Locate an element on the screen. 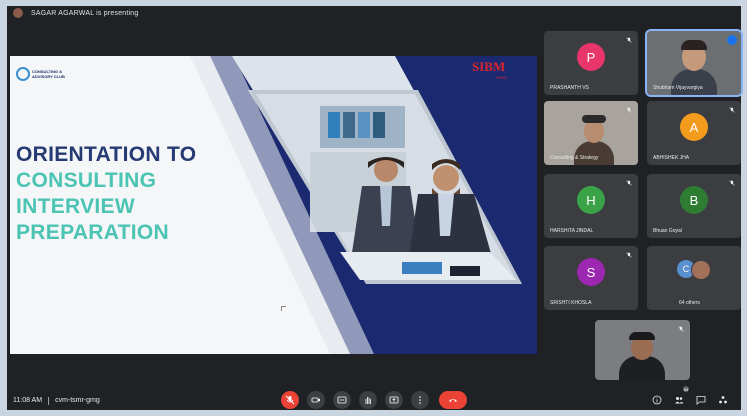 The height and width of the screenshot is (416, 747). others-tile: C 64 others is located at coordinates (694, 278).